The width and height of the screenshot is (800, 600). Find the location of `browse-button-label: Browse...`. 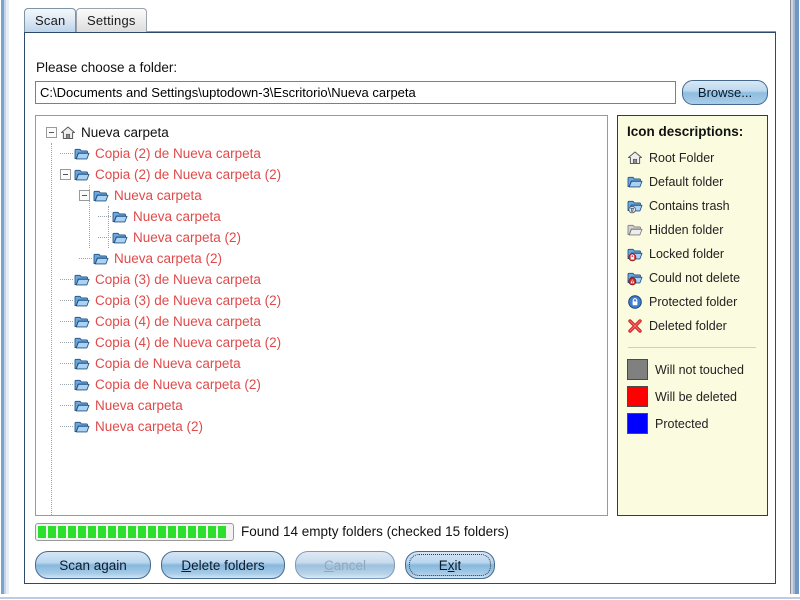

browse-button-label: Browse... is located at coordinates (725, 92).